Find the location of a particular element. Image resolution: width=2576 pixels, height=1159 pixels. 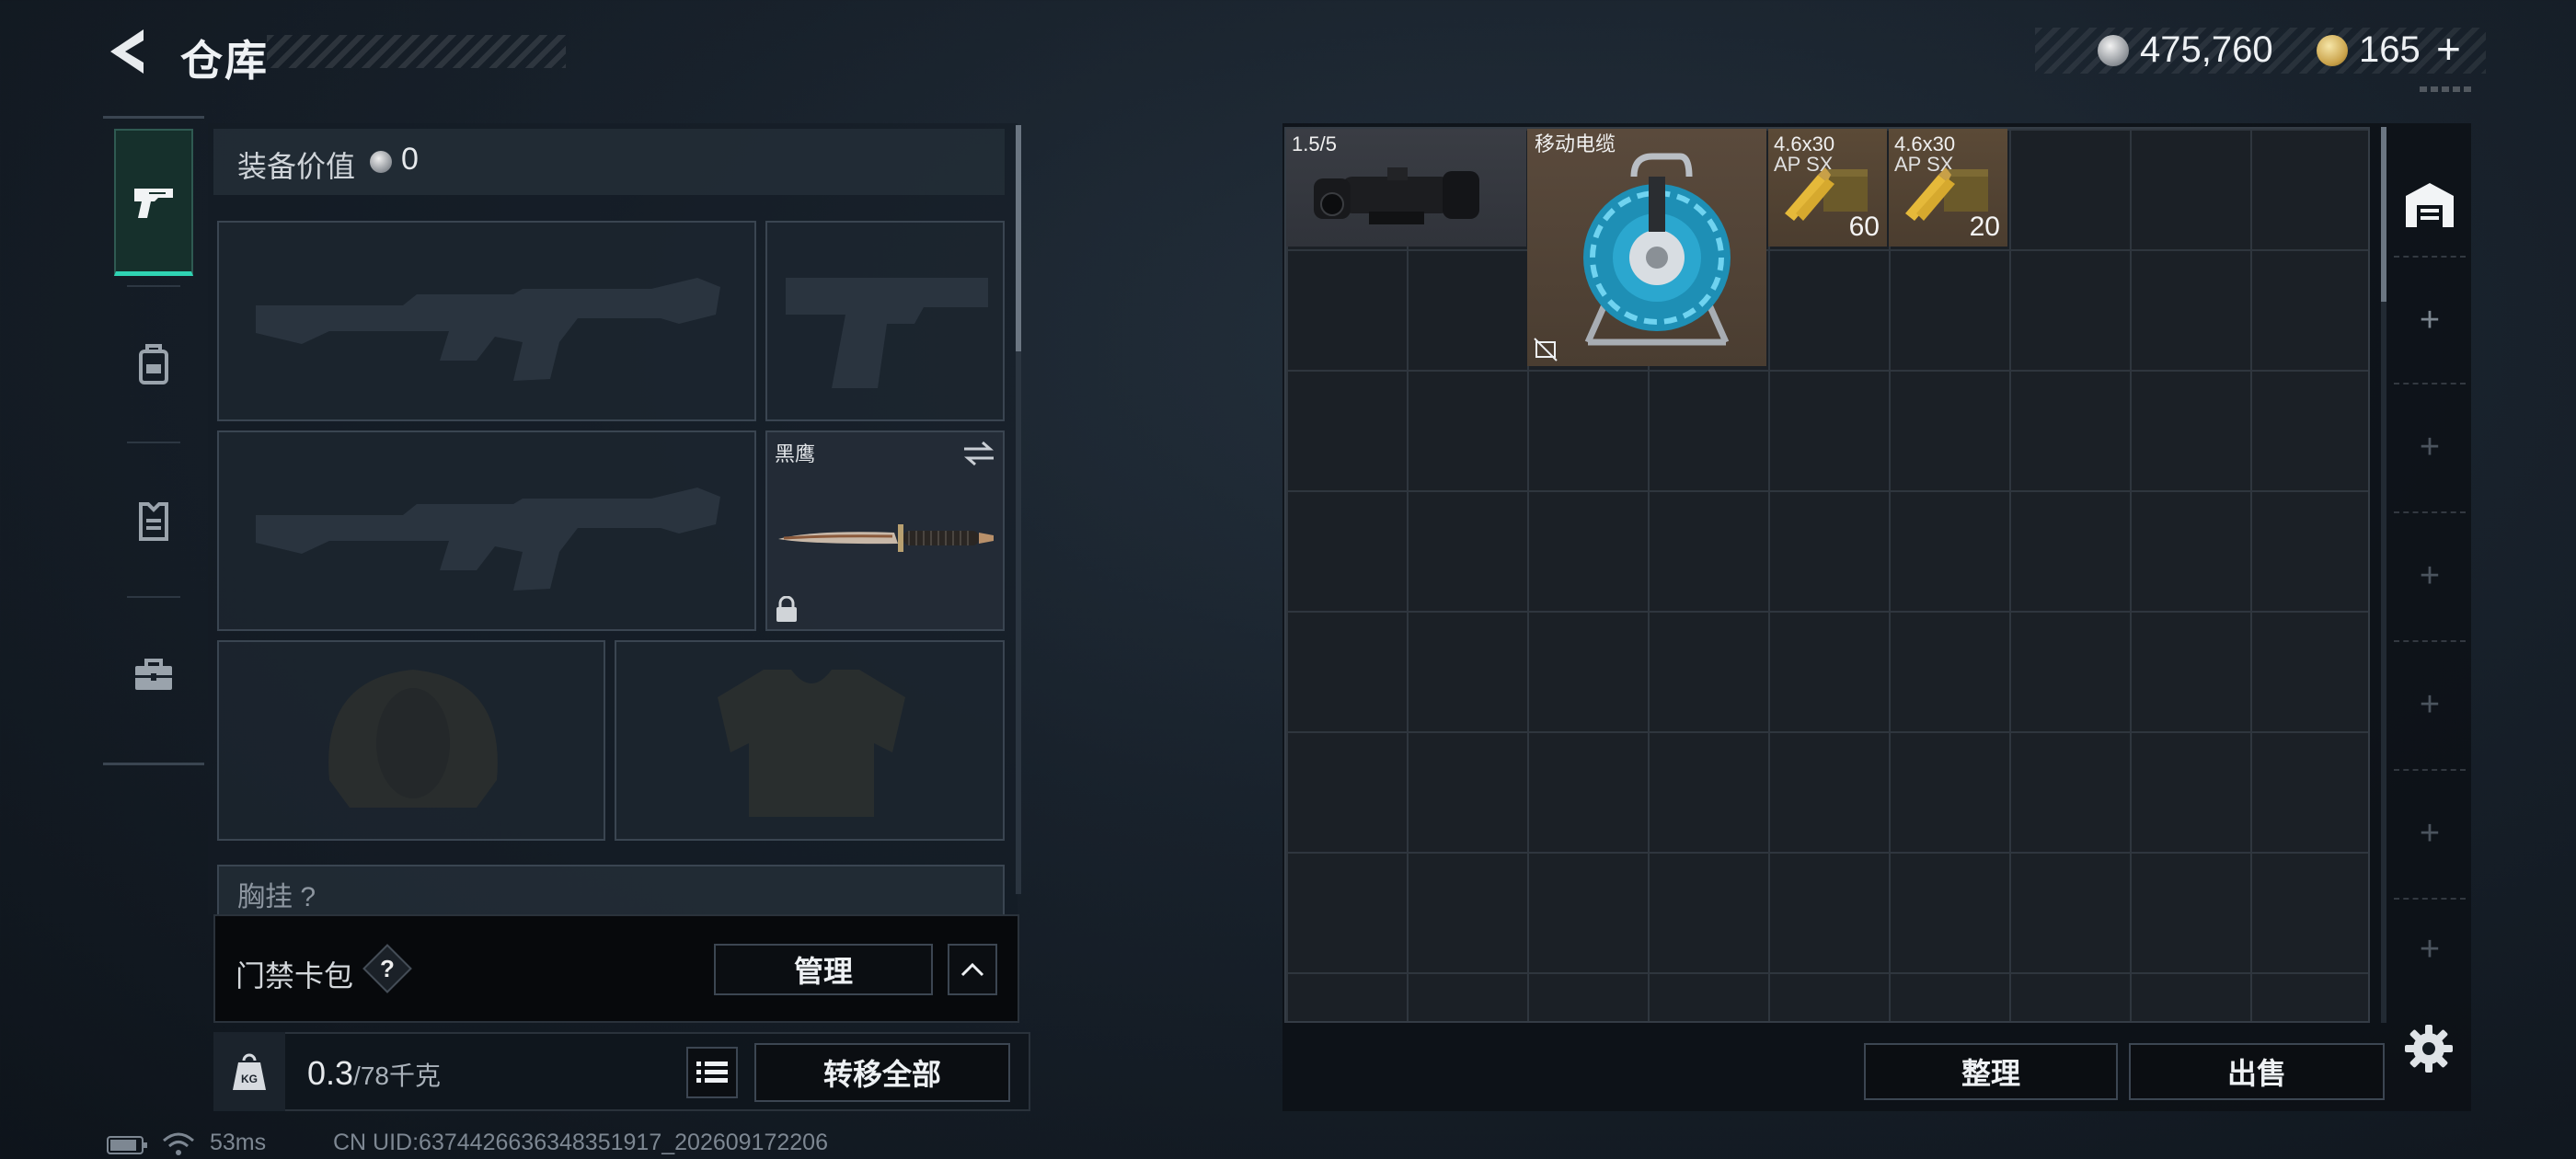

wifi-icon is located at coordinates (178, 1145).